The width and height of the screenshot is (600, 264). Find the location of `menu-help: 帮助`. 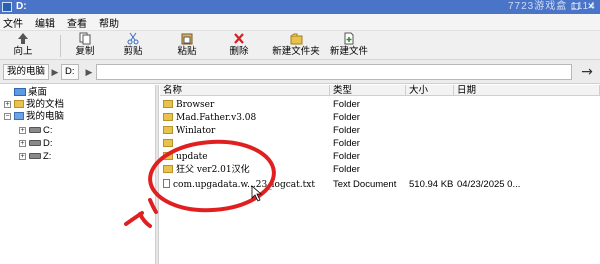

menu-help: 帮助 is located at coordinates (109, 22).